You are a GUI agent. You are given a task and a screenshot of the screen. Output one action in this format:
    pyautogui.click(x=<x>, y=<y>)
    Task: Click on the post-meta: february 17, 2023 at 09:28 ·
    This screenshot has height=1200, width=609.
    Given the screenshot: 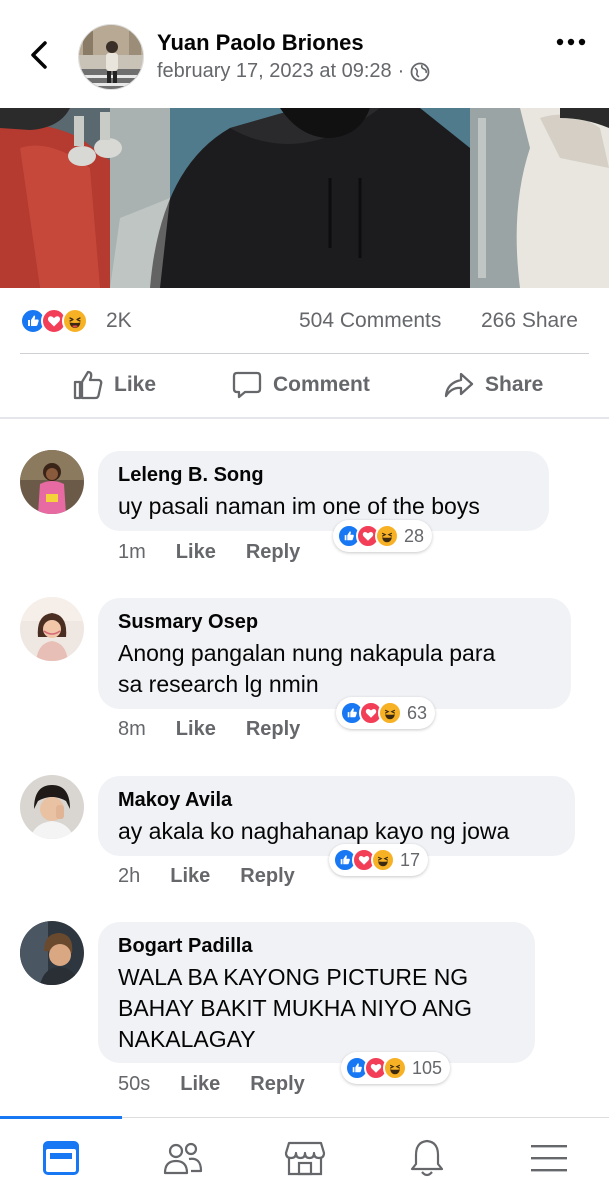 What is the action you would take?
    pyautogui.click(x=293, y=71)
    